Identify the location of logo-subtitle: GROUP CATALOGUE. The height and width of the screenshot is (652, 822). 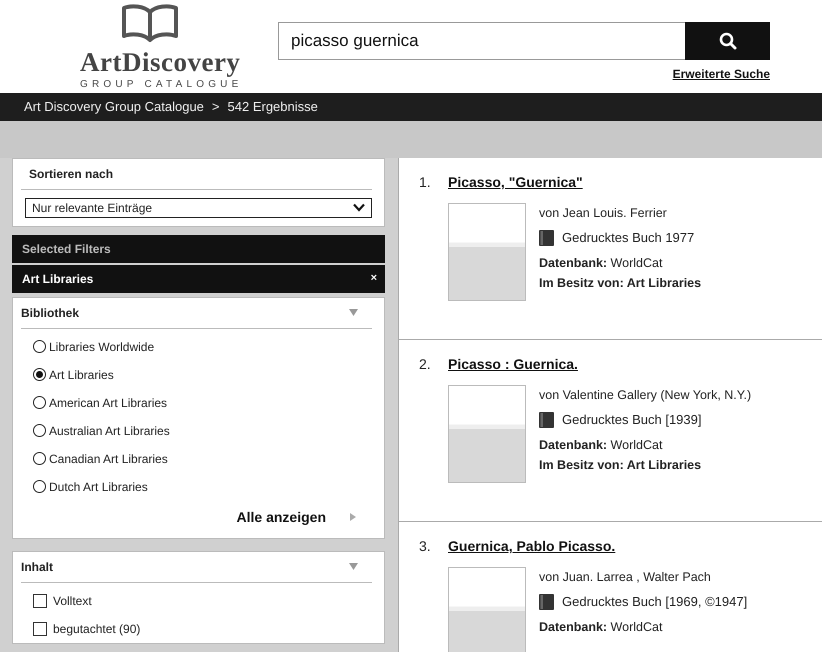
(161, 84).